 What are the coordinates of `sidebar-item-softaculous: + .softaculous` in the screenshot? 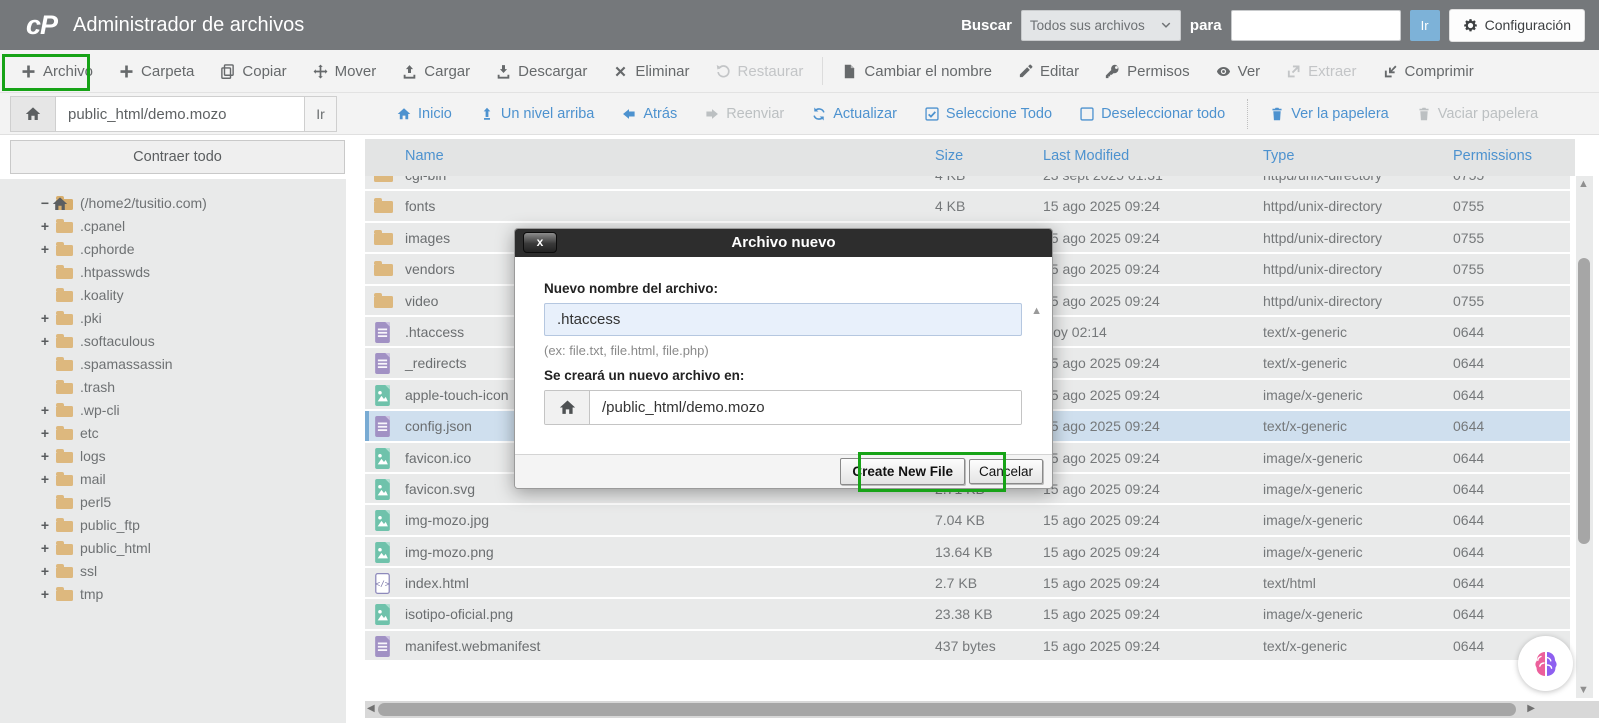 It's located at (173, 342).